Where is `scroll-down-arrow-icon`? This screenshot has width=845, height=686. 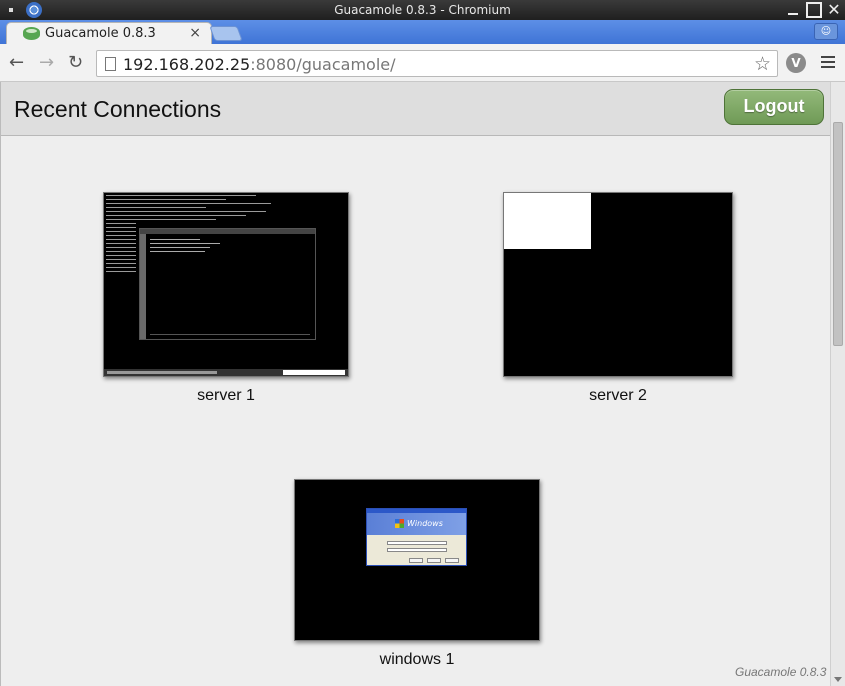 scroll-down-arrow-icon is located at coordinates (838, 679).